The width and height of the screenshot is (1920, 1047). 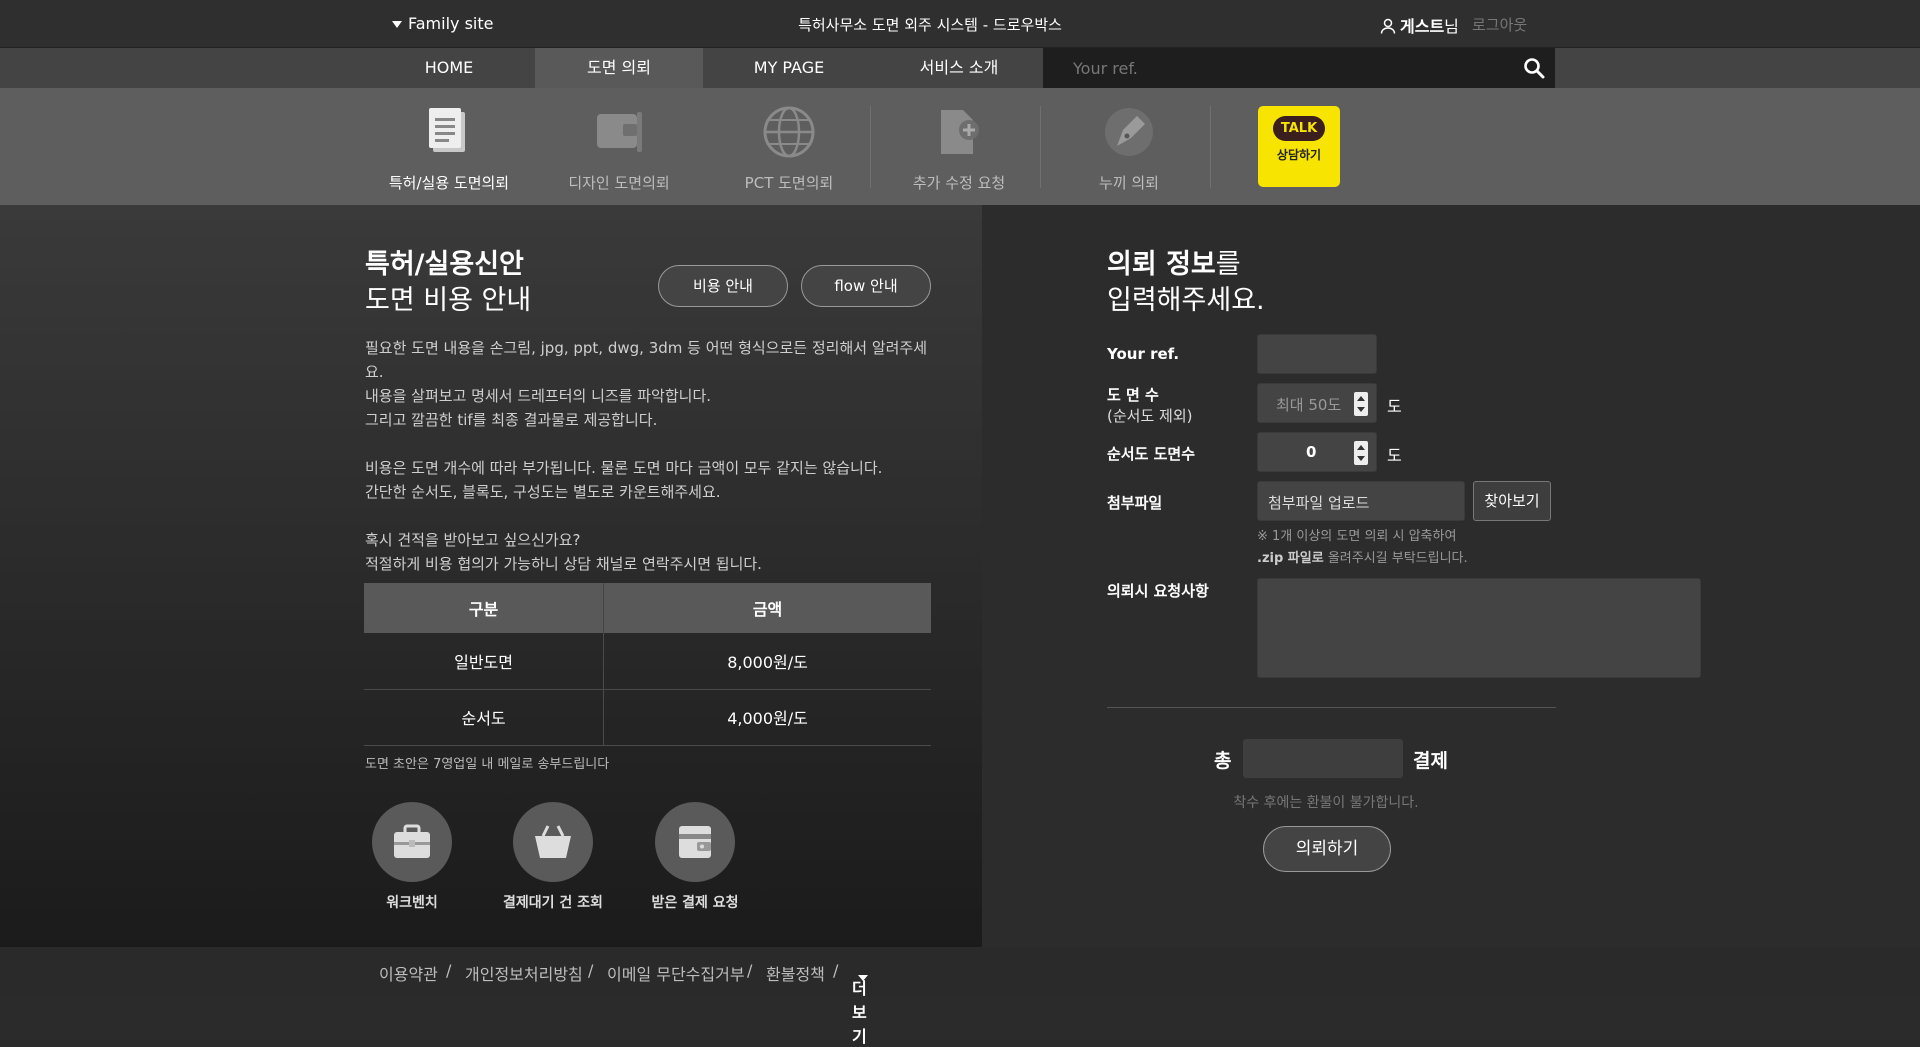 What do you see at coordinates (960, 132) in the screenshot?
I see `file-add-icon` at bounding box center [960, 132].